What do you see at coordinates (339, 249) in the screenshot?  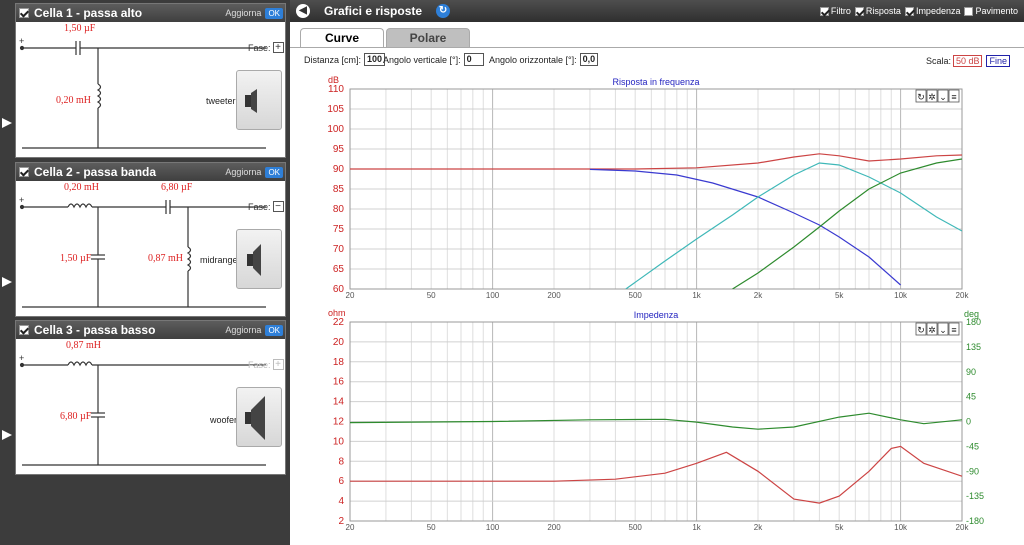 I see `y-tick-label: 70` at bounding box center [339, 249].